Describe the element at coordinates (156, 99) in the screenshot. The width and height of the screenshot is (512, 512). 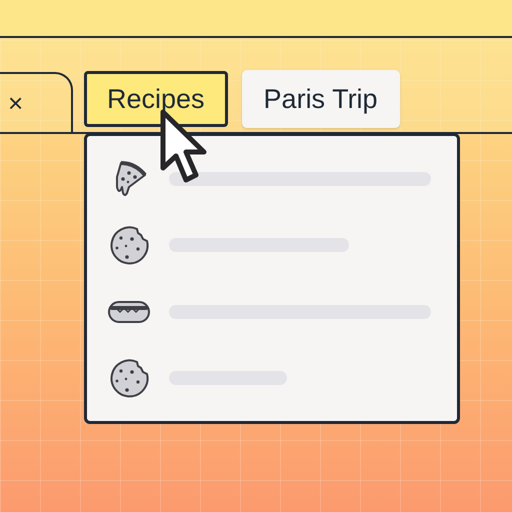
I see `tab-group-chip: Recipes` at that location.